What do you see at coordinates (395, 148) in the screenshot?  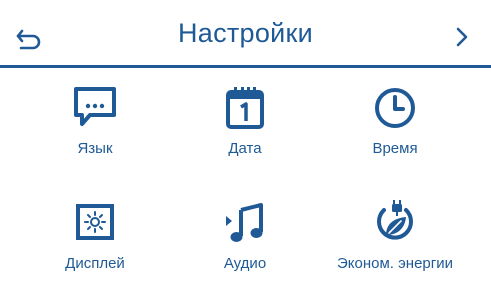 I see `time-label: Время` at bounding box center [395, 148].